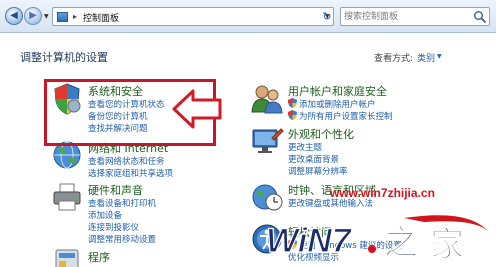 The width and height of the screenshot is (496, 267). I want to click on pointer-arrow-icon, so click(197, 109).